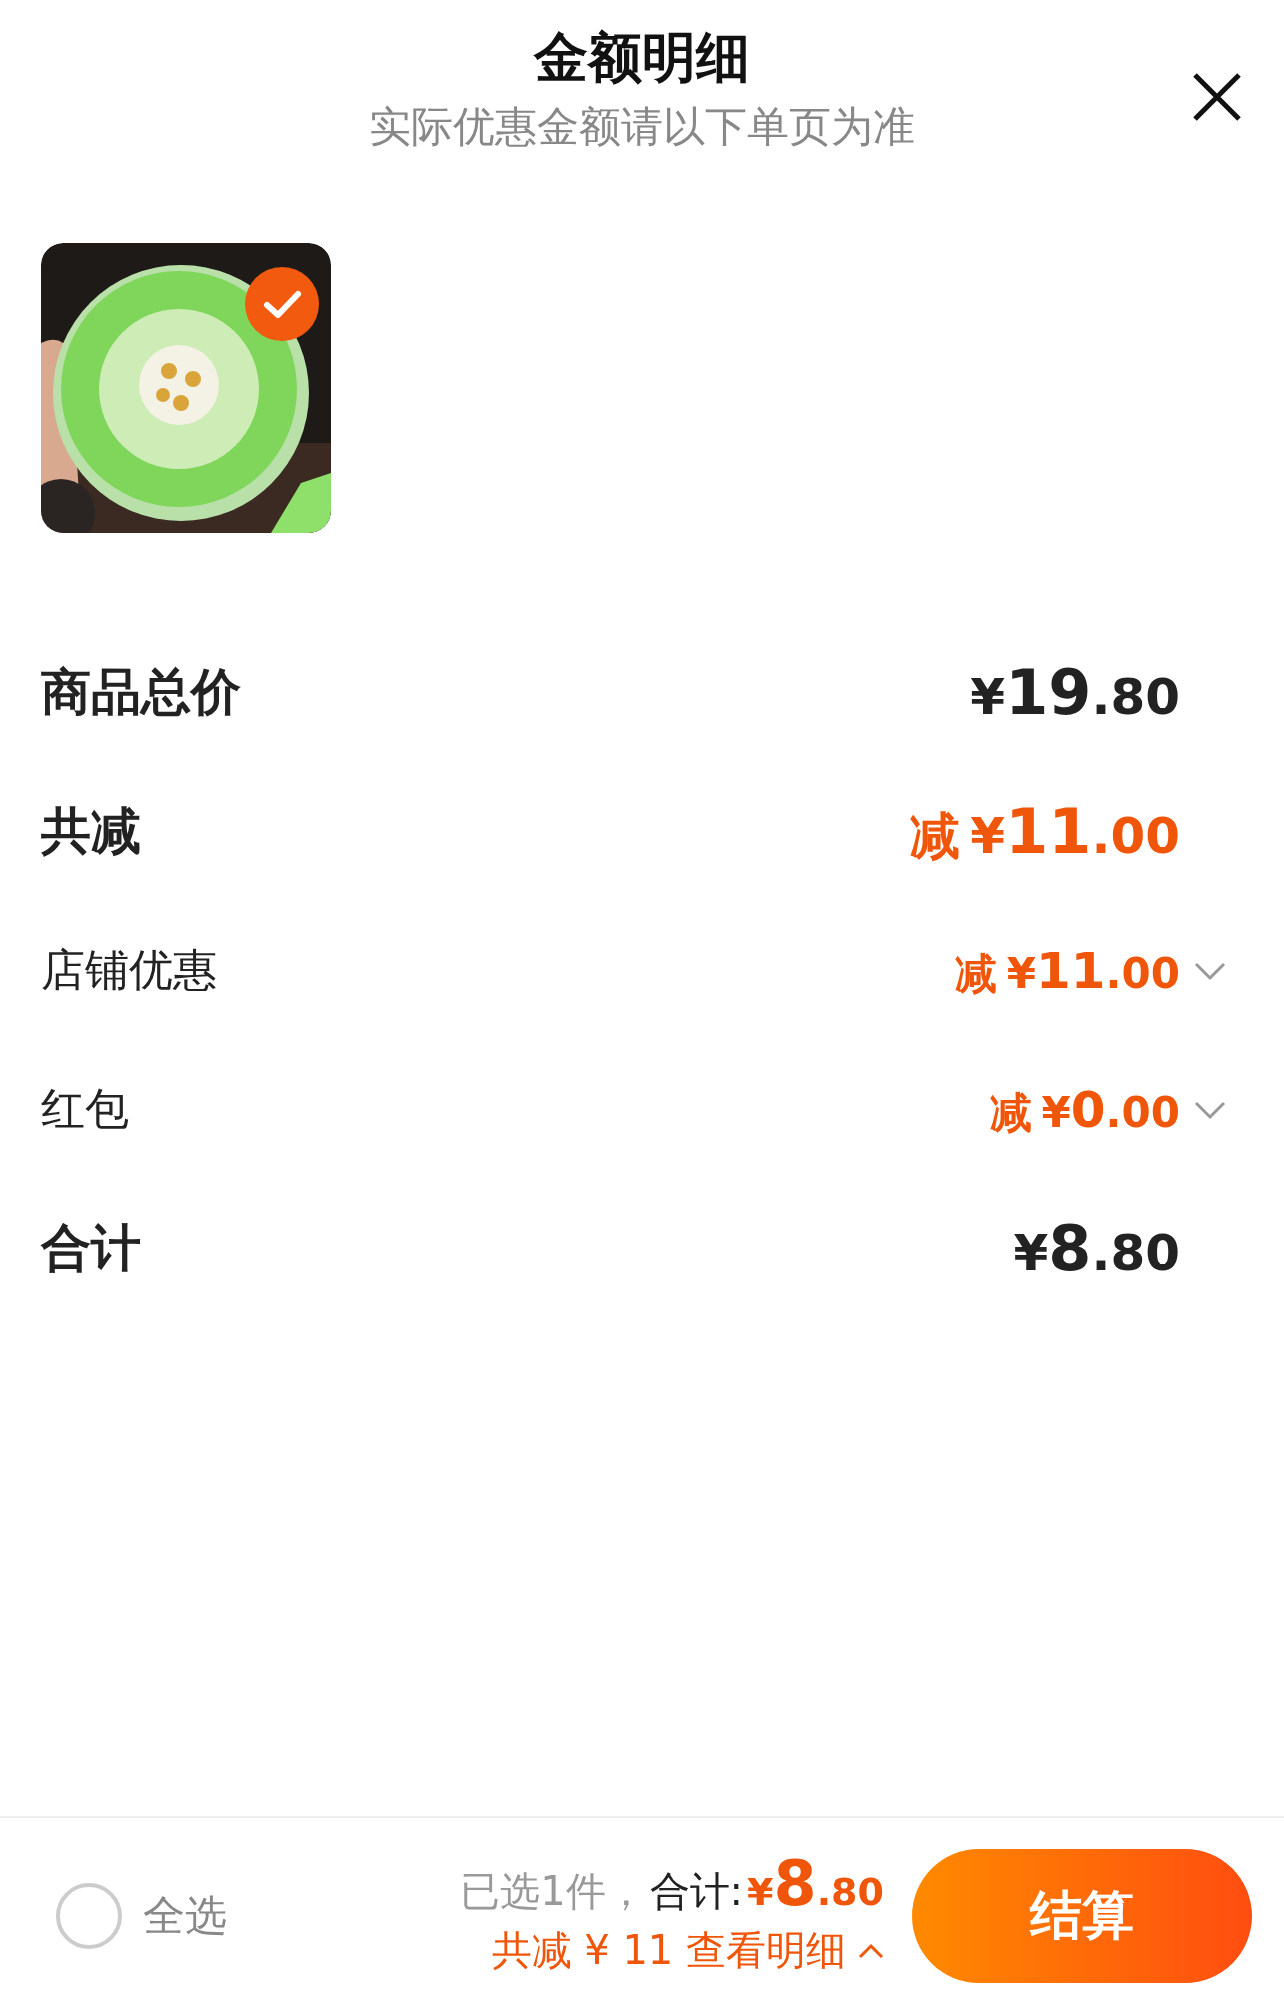 The image size is (1284, 2013). What do you see at coordinates (282, 304) in the screenshot?
I see `checked-icon` at bounding box center [282, 304].